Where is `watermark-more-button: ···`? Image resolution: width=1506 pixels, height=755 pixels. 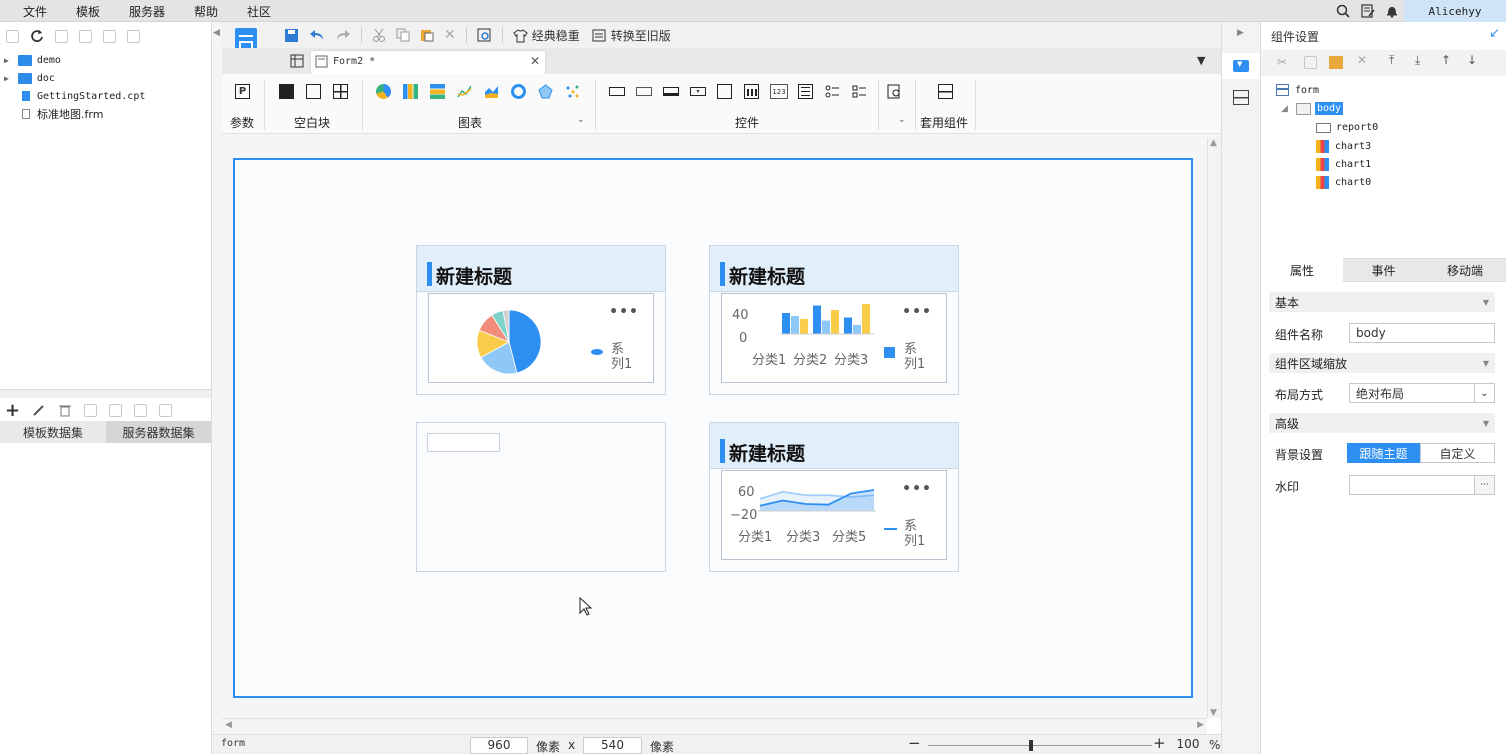 watermark-more-button: ··· is located at coordinates (1484, 485).